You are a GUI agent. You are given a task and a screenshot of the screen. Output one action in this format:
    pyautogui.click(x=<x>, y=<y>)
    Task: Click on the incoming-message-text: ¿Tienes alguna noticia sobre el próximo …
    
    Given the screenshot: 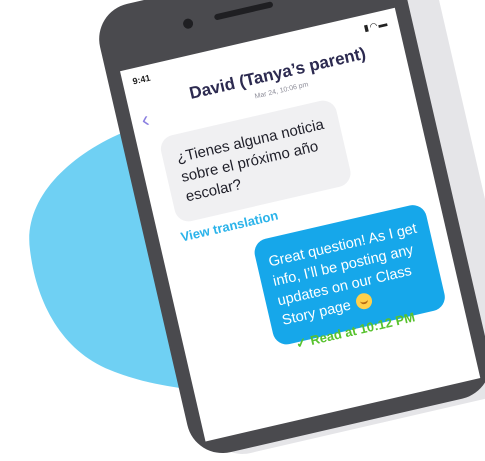 What is the action you would take?
    pyautogui.click(x=250, y=161)
    